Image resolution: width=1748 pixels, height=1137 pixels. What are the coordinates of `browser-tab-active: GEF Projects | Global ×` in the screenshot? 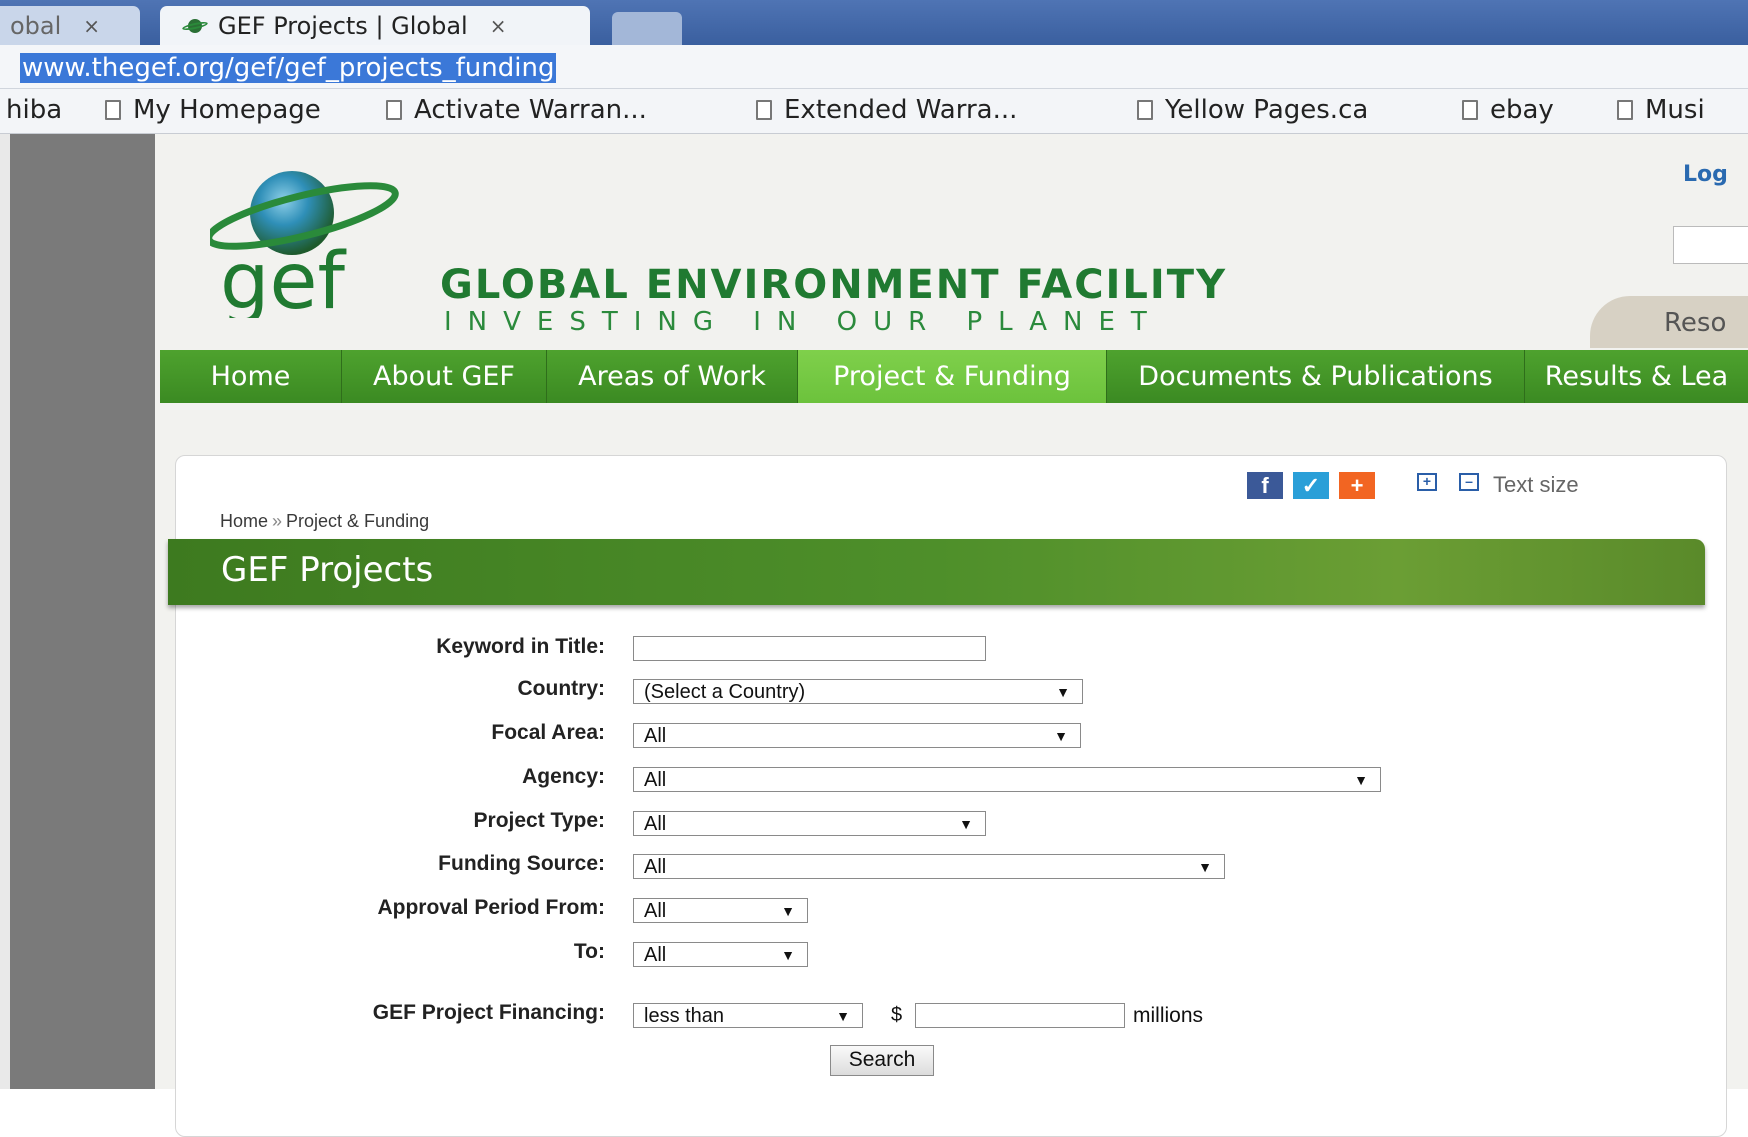 It's located at (375, 25).